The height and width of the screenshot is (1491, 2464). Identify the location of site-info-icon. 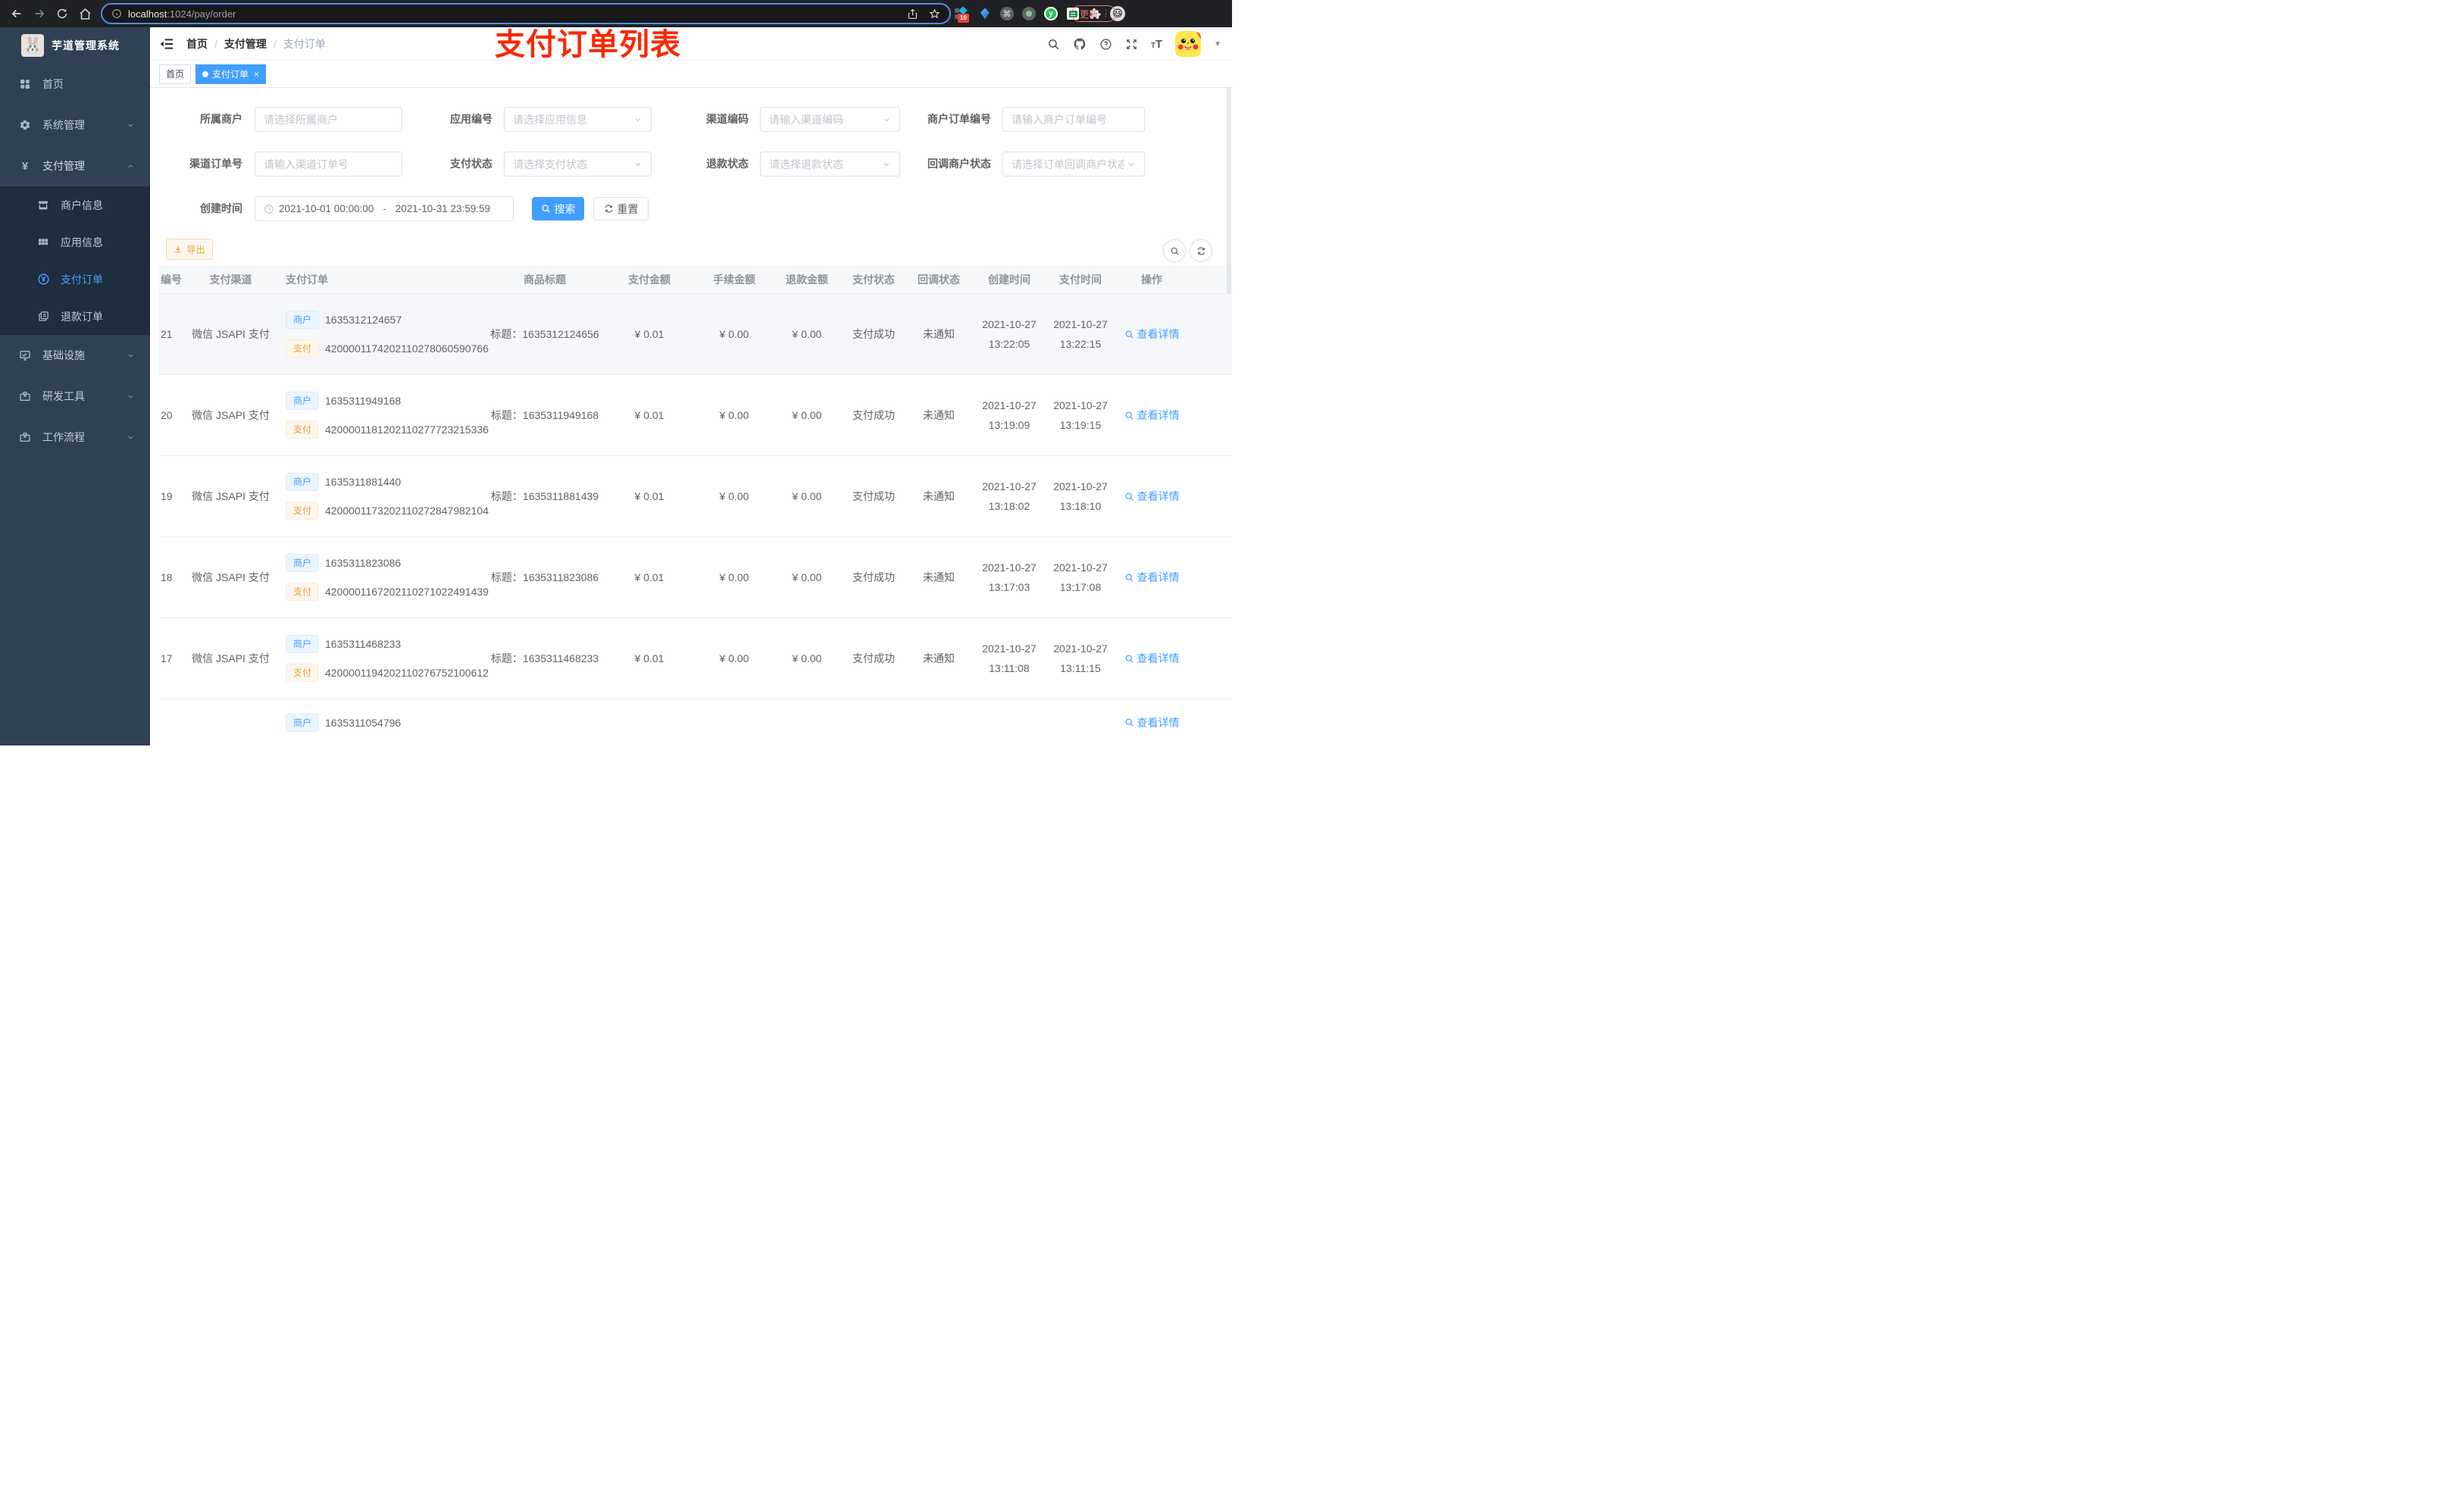
(116, 13).